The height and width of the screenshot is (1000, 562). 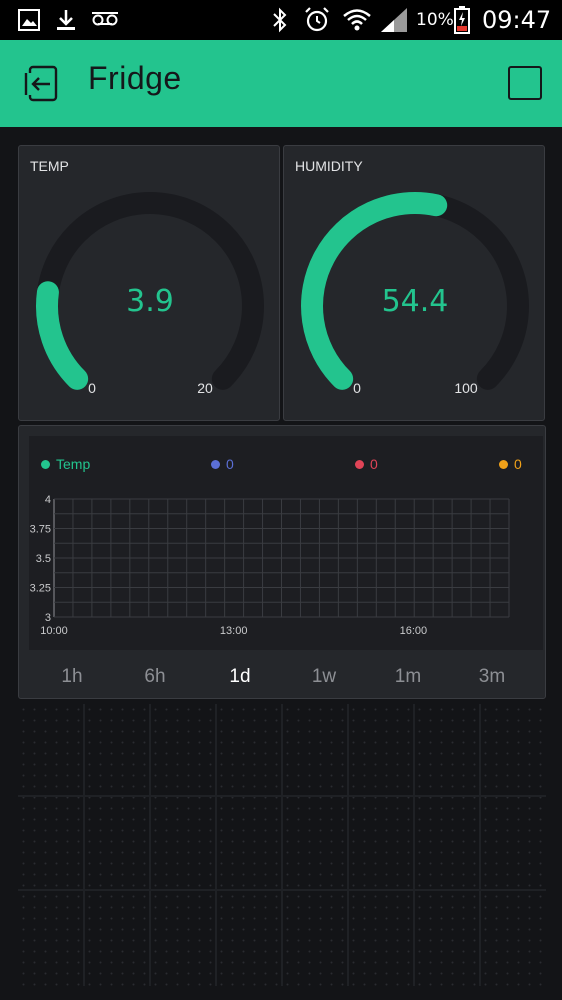 What do you see at coordinates (317, 20) in the screenshot?
I see `alarm-icon` at bounding box center [317, 20].